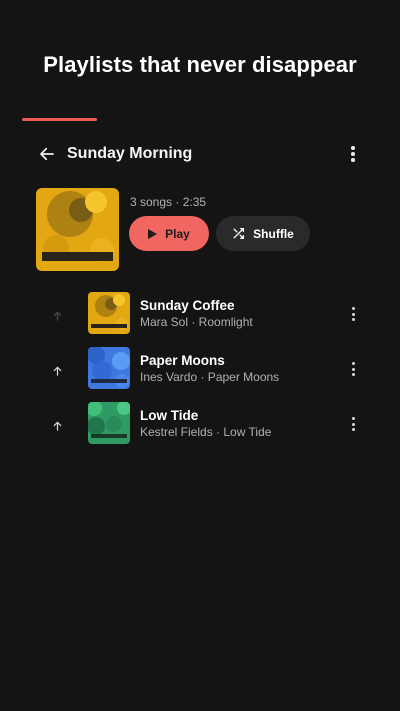 The image size is (400, 711). I want to click on arrow-left-icon, so click(47, 154).